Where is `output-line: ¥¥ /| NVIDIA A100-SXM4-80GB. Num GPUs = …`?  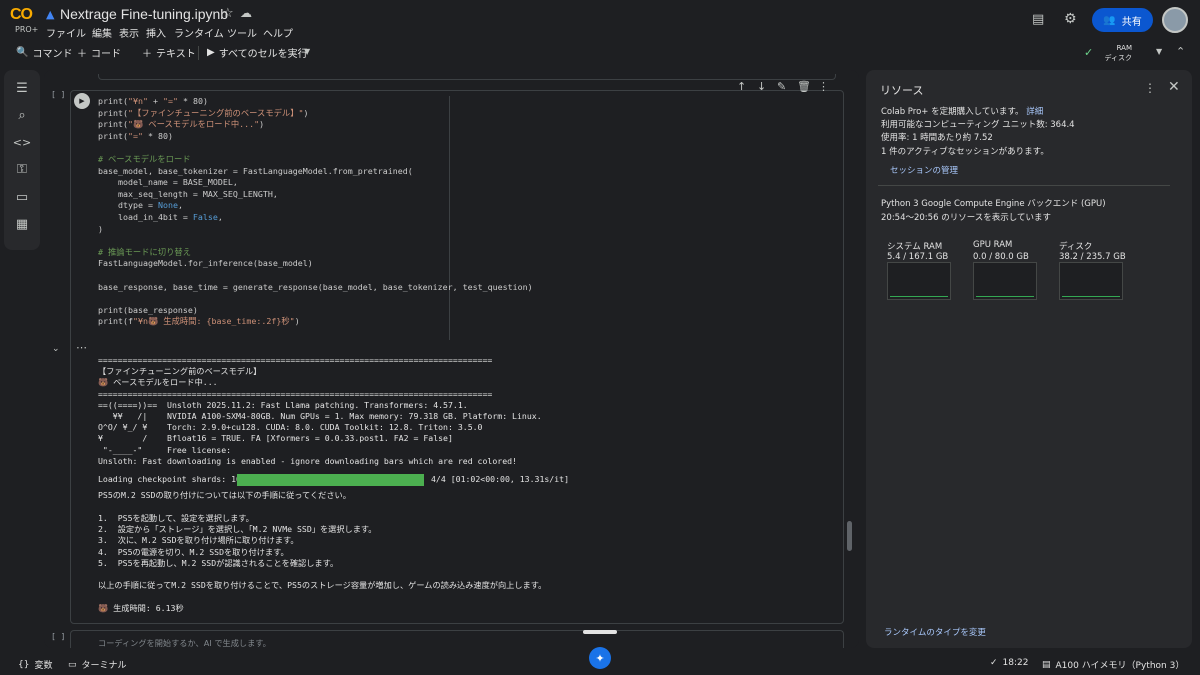 output-line: ¥¥ /| NVIDIA A100-SXM4-80GB. Num GPUs = … is located at coordinates (320, 416).